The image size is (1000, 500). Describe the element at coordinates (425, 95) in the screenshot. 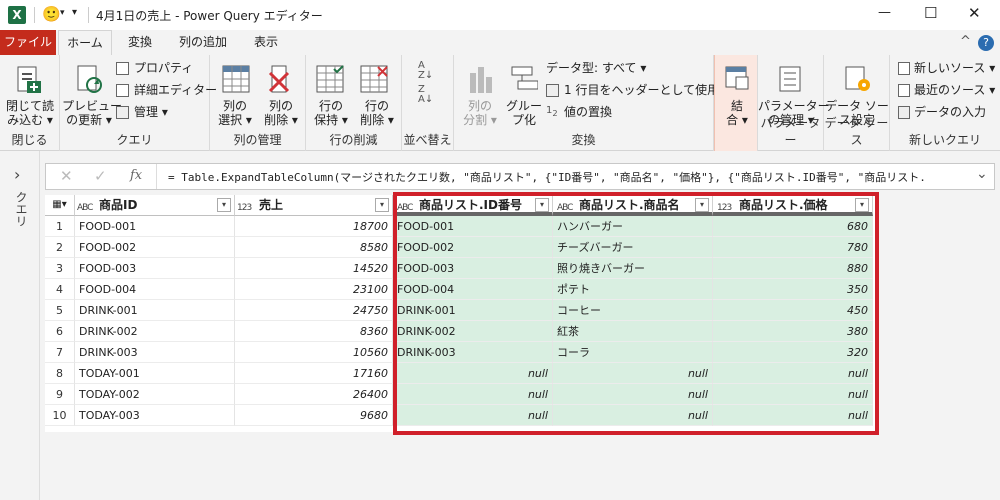

I see `sort-descending-icon: Z A↓` at that location.